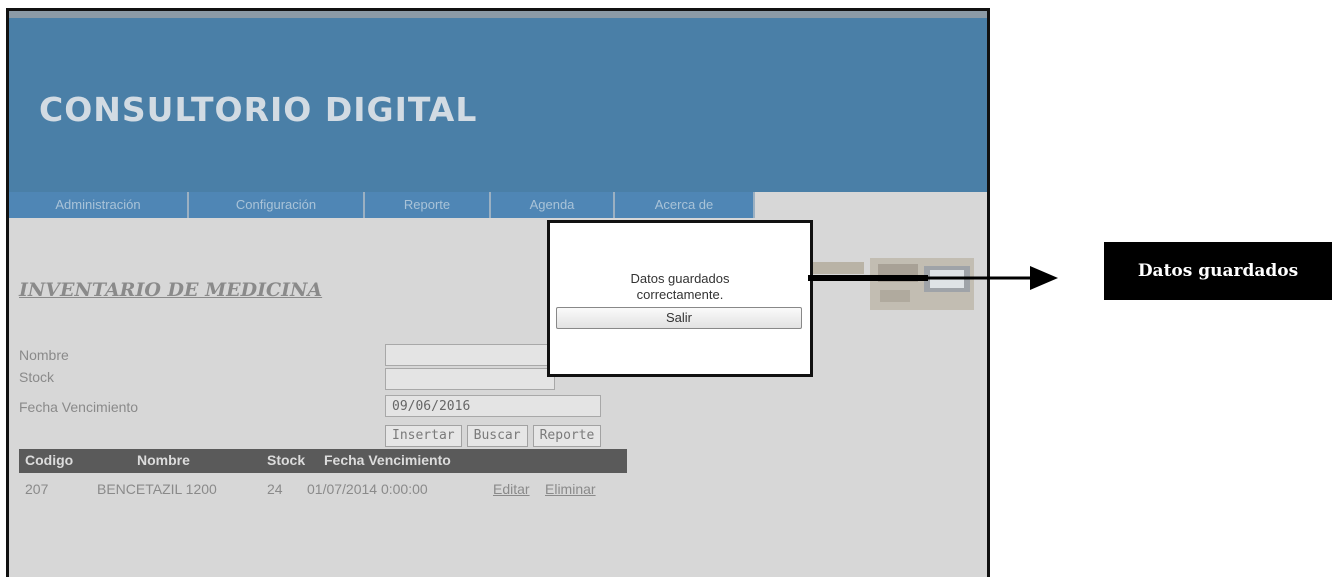 Image resolution: width=1340 pixels, height=577 pixels. I want to click on column-header-codigo: Codigo, so click(49, 460).